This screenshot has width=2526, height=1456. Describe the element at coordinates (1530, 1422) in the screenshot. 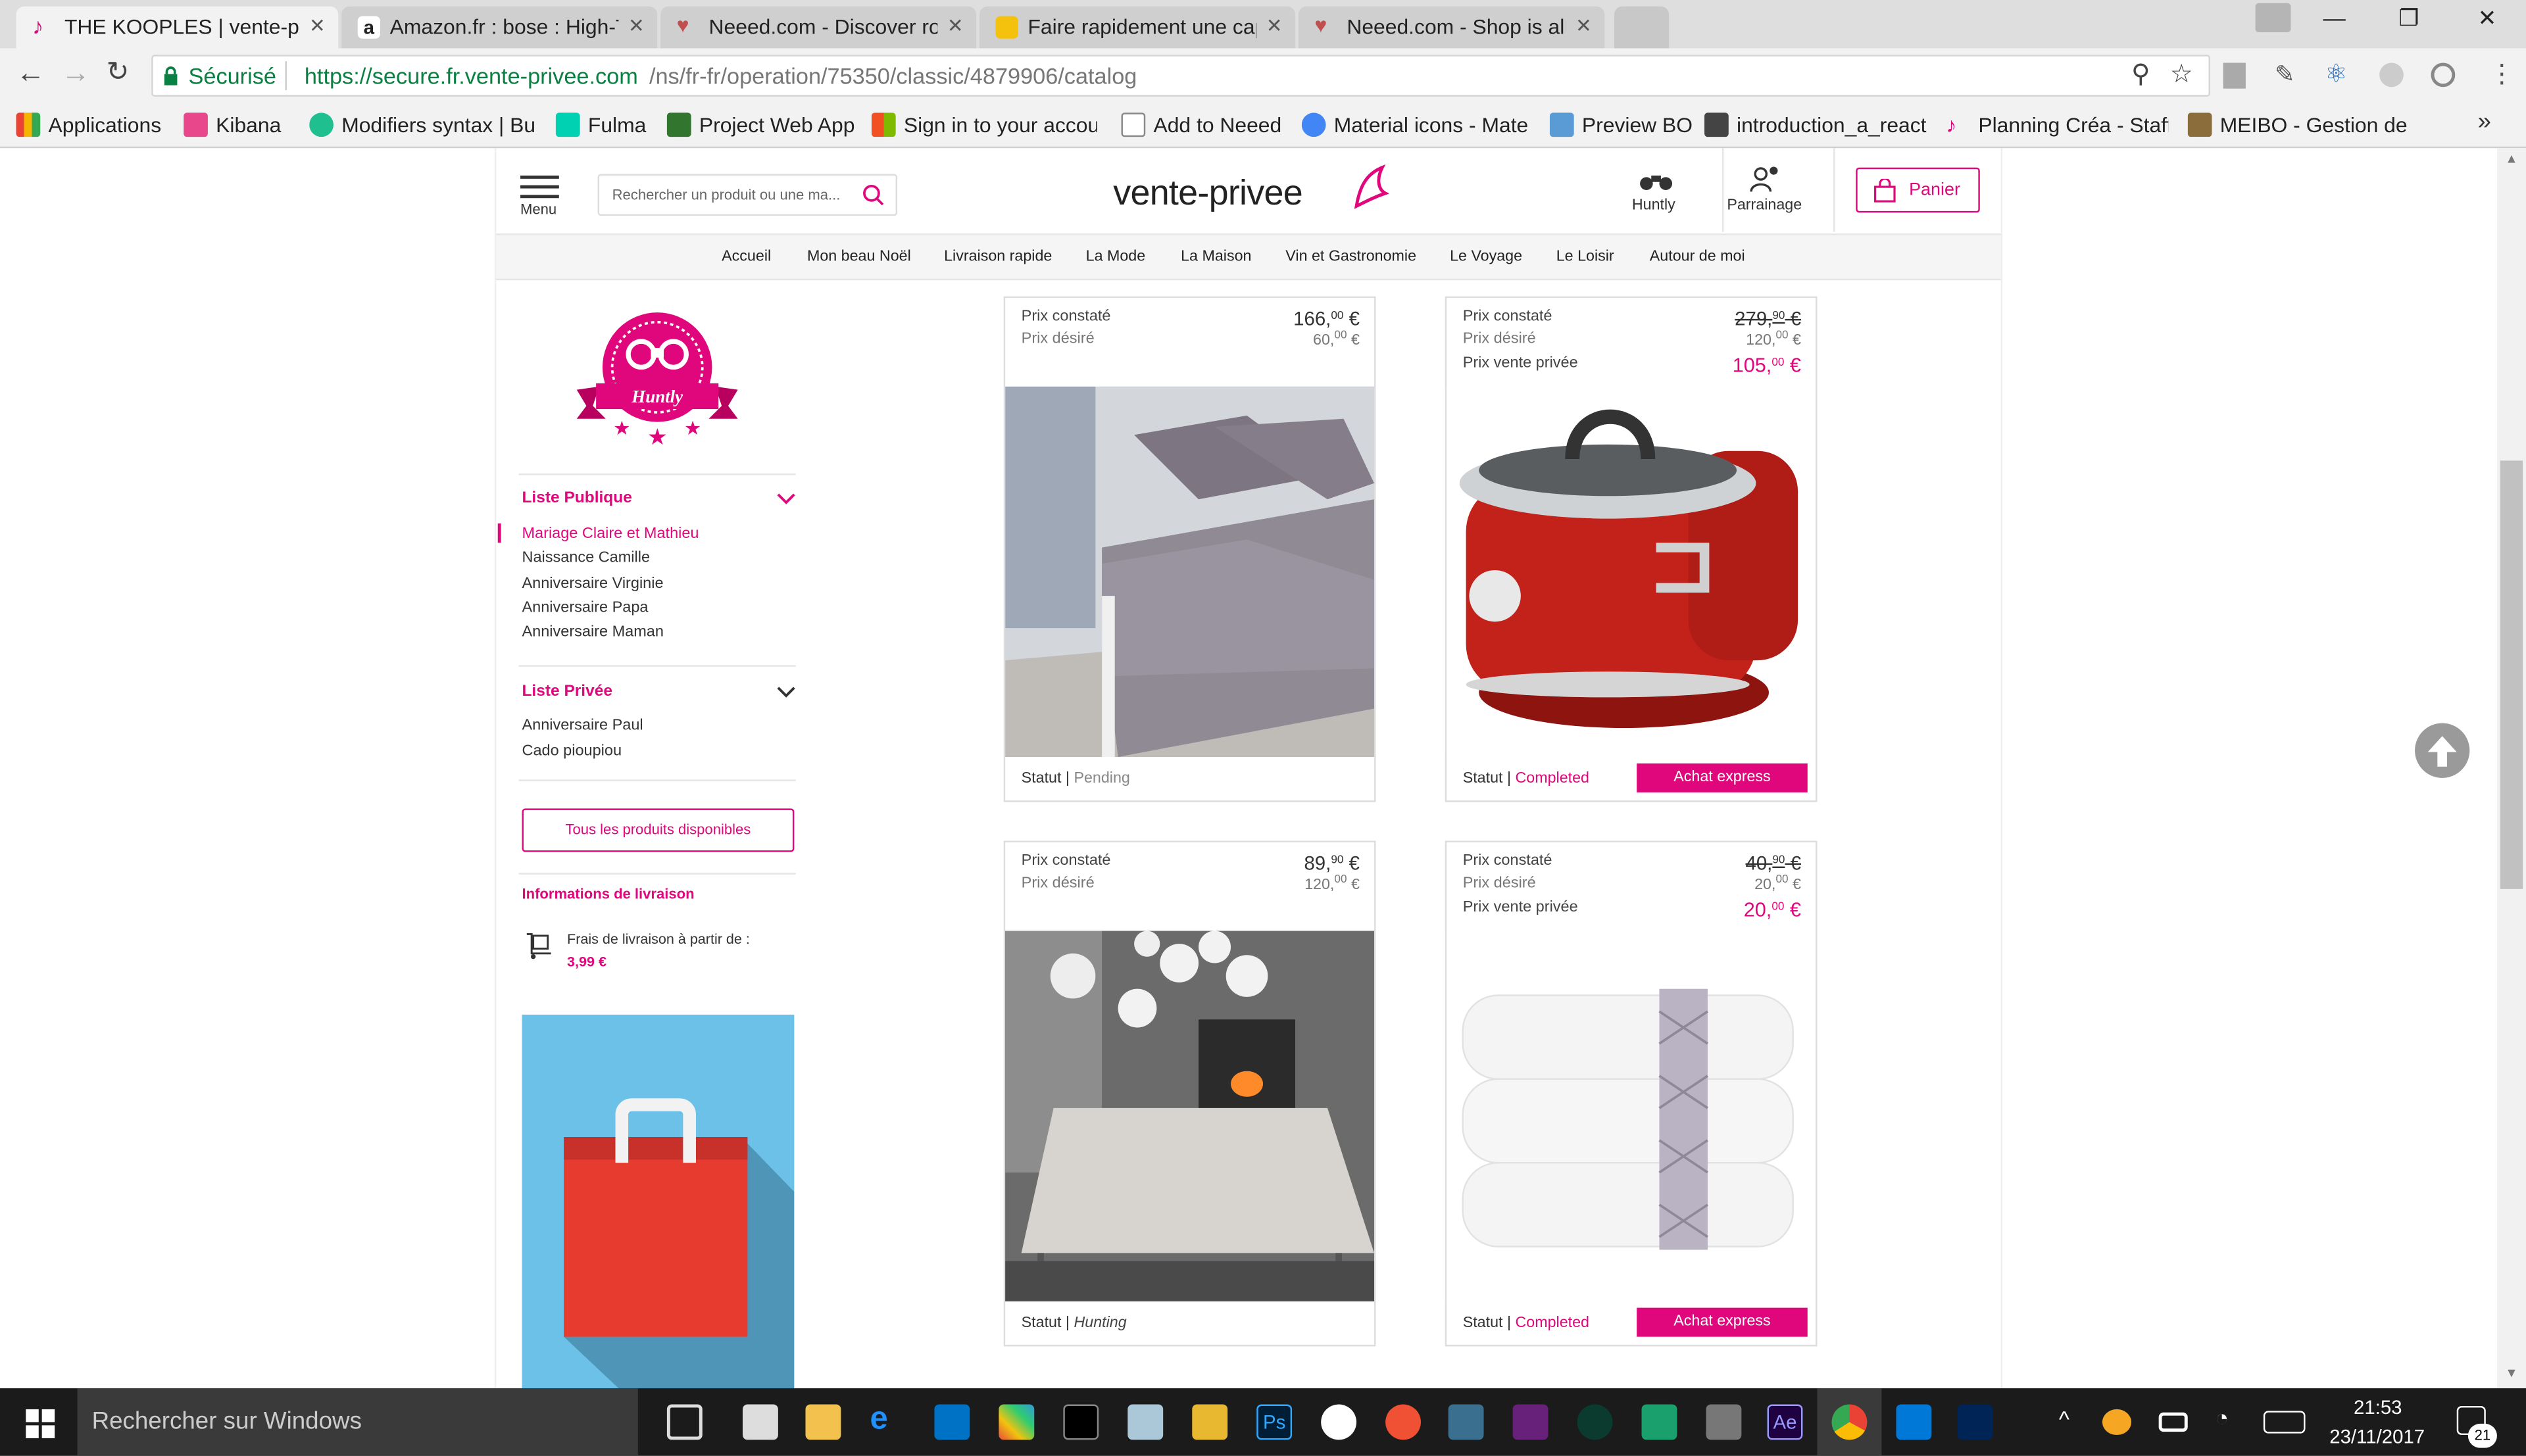

I see `visual-studio-icon` at that location.